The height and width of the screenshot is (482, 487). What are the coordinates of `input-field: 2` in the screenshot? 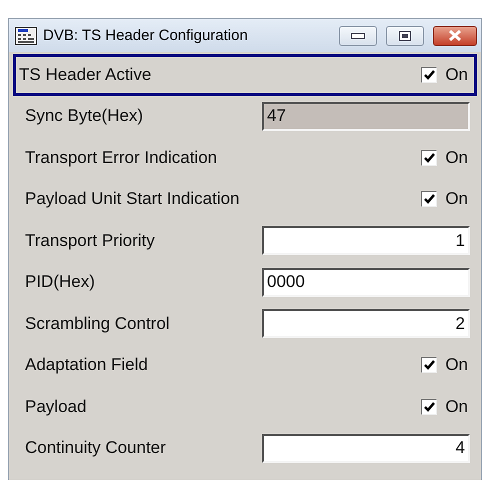 It's located at (366, 323).